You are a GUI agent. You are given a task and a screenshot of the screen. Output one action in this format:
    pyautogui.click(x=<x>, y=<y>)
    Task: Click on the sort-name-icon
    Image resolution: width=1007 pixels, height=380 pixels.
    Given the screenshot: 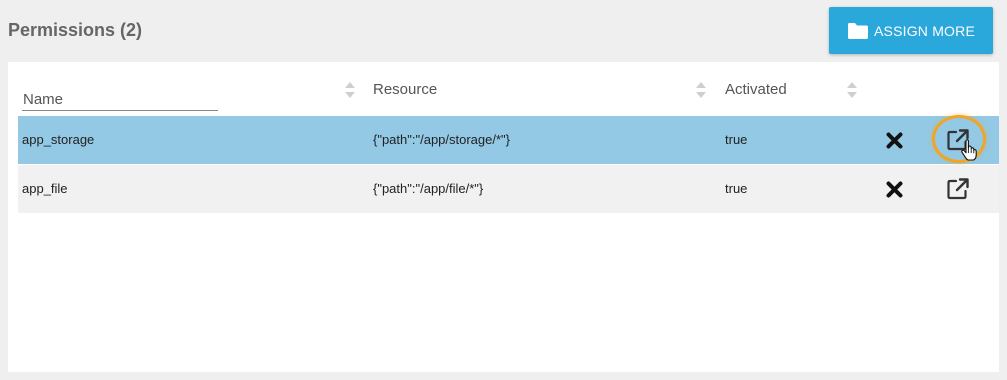 What is the action you would take?
    pyautogui.click(x=350, y=90)
    